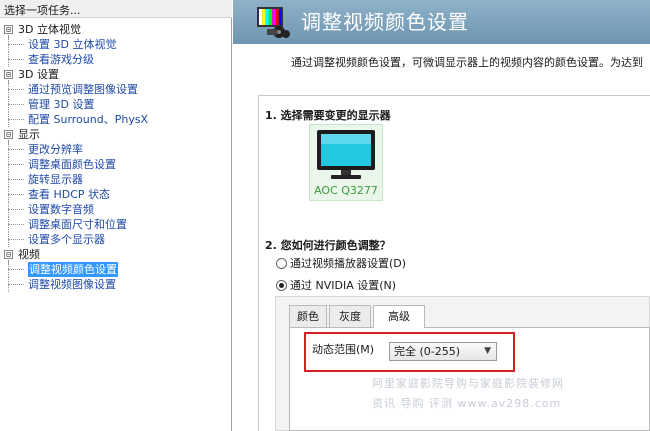 The width and height of the screenshot is (650, 431). I want to click on tree-item-manage-3d: 管理 3D 设置, so click(116, 104).